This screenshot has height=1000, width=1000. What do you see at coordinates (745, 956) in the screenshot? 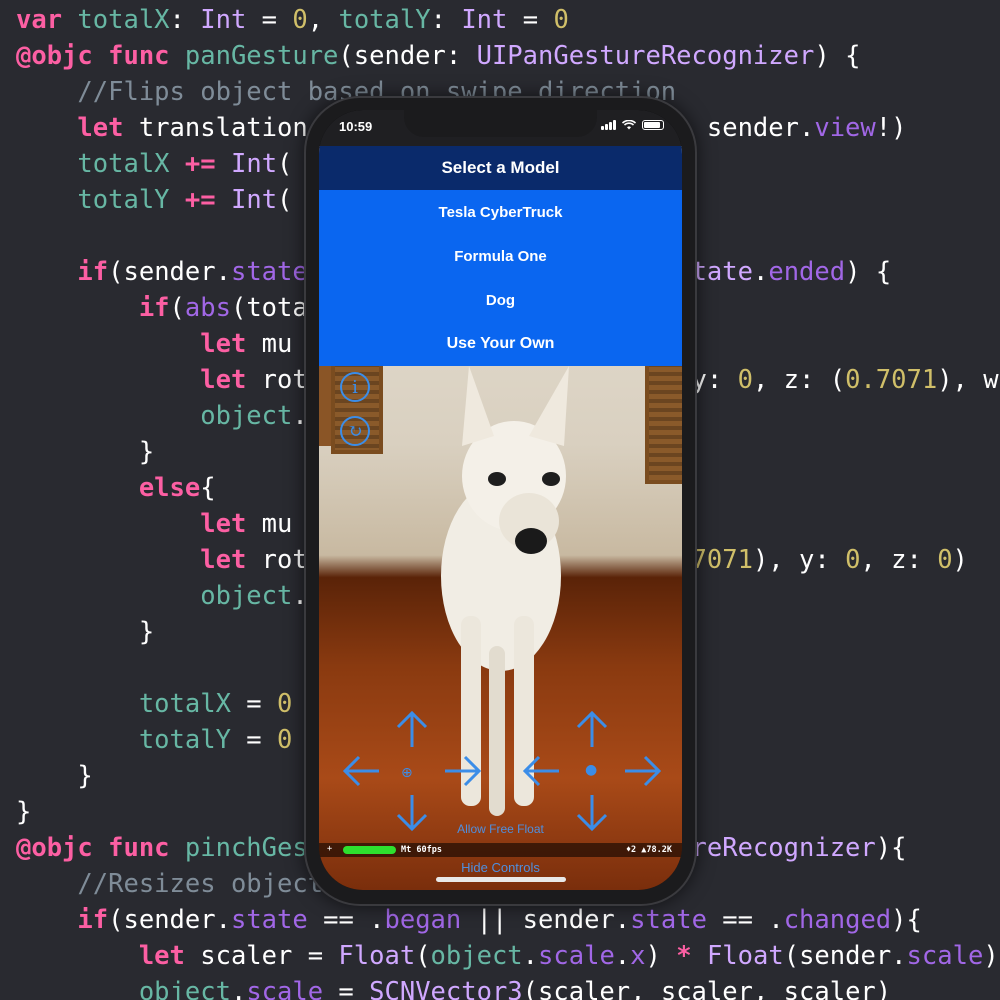
I see `code-token: Float` at bounding box center [745, 956].